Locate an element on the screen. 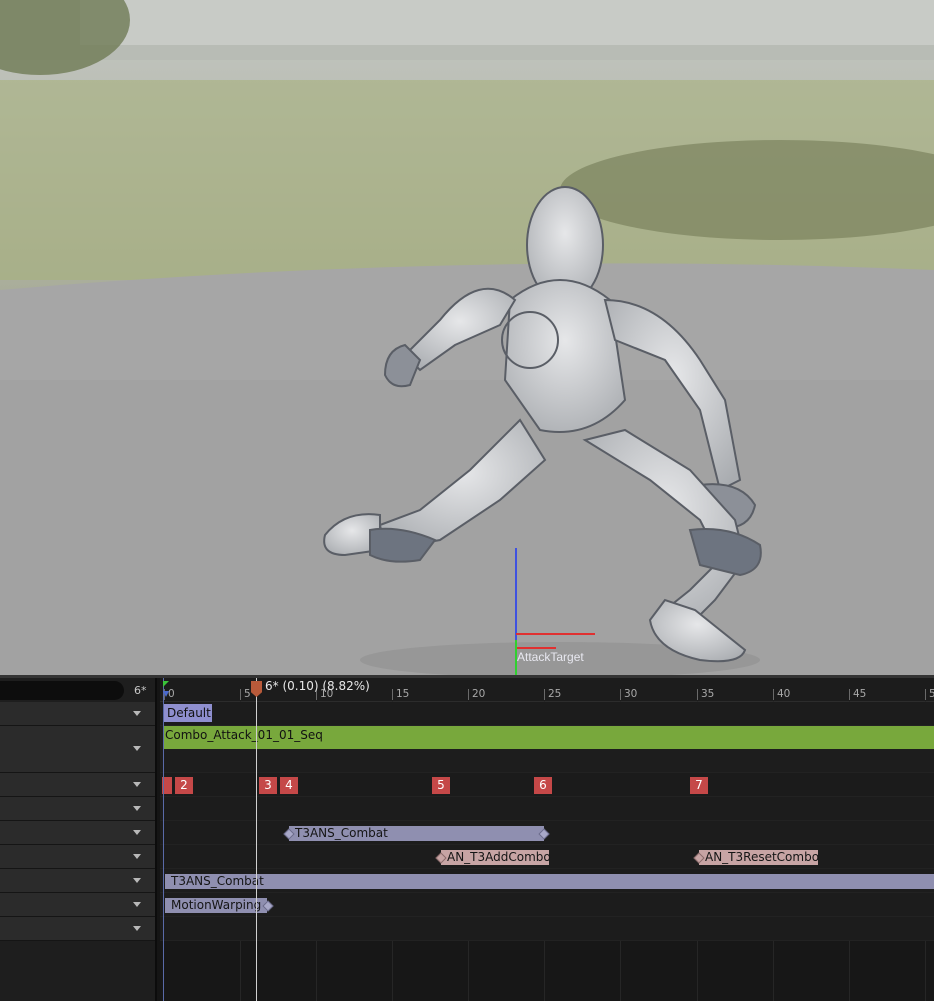 The height and width of the screenshot is (1001, 934). combo-marker: 3 is located at coordinates (268, 785).